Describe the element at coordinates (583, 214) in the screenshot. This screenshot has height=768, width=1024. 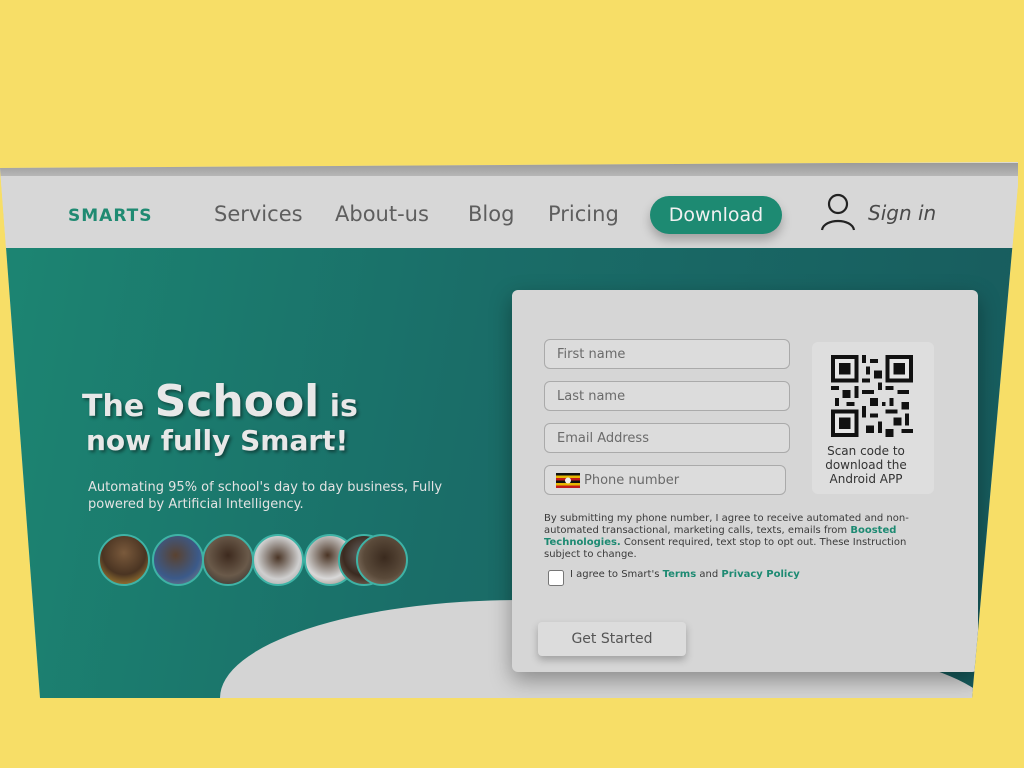
I see `nav-pricing: Pricing` at that location.